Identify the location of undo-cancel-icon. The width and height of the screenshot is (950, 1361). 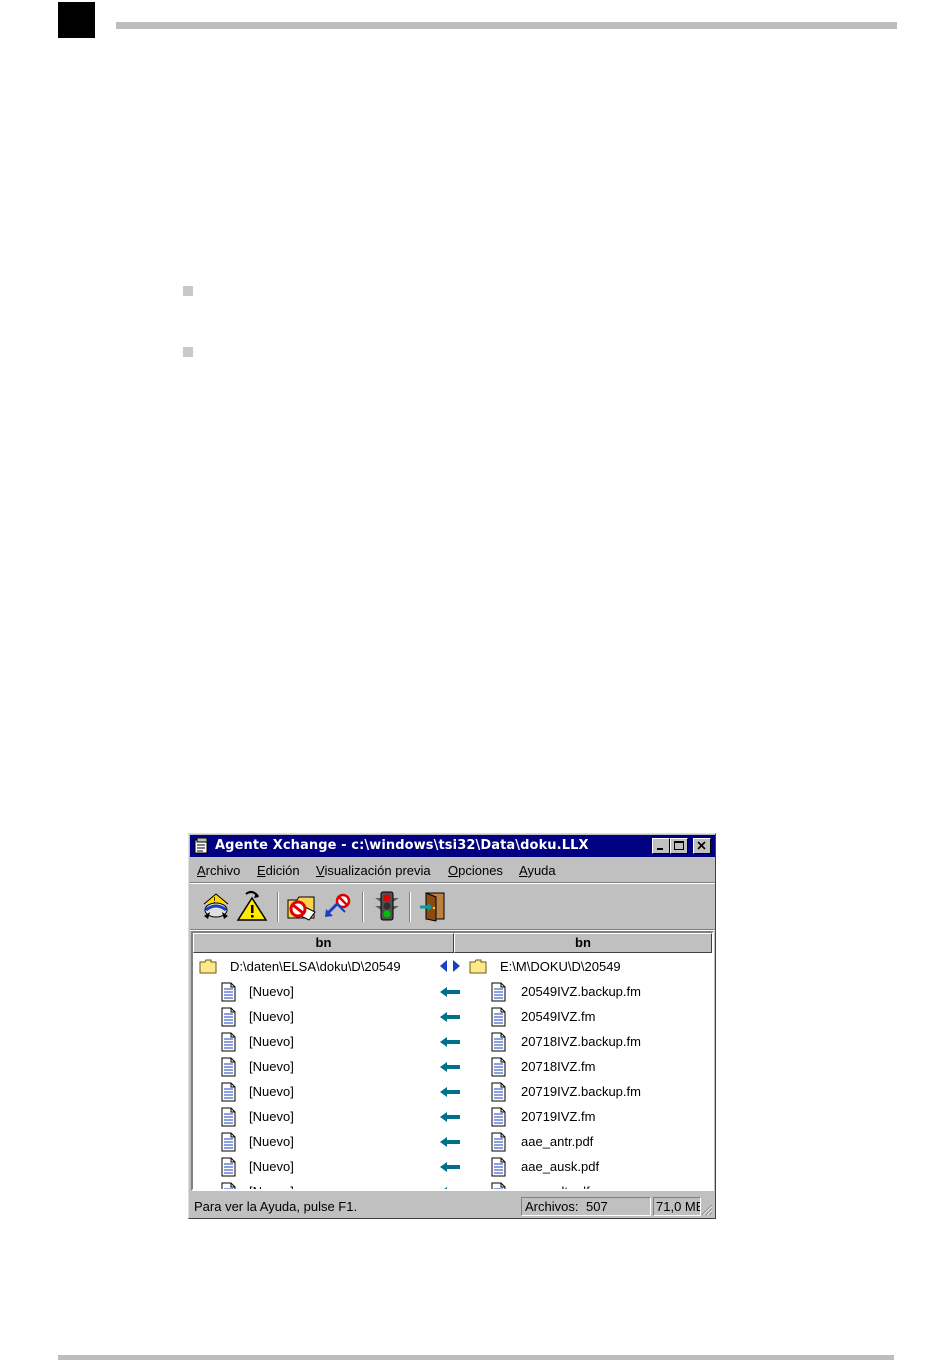
(339, 906).